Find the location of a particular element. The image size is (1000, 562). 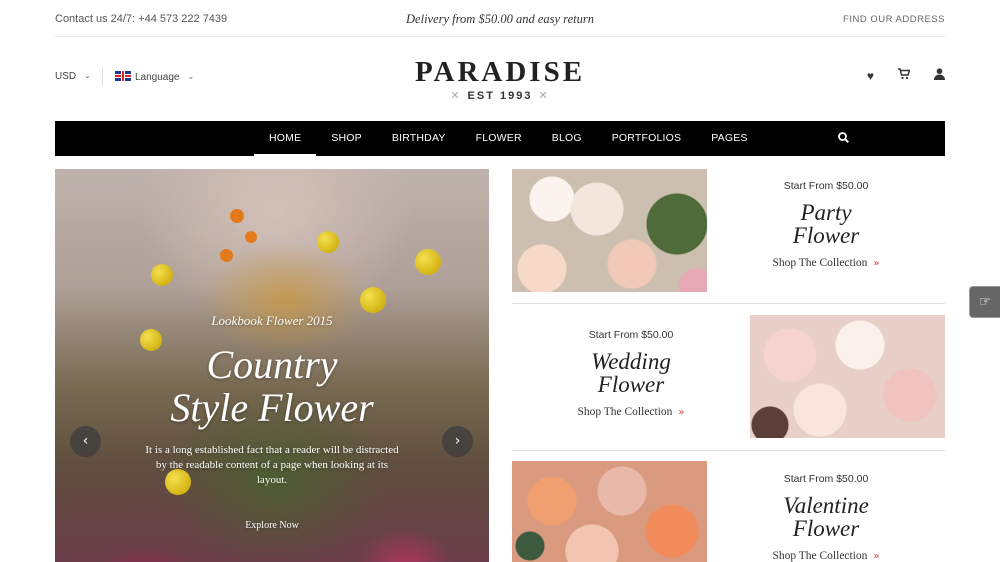

logo-established: ✕ EST 1993 ✕ is located at coordinates (500, 96).